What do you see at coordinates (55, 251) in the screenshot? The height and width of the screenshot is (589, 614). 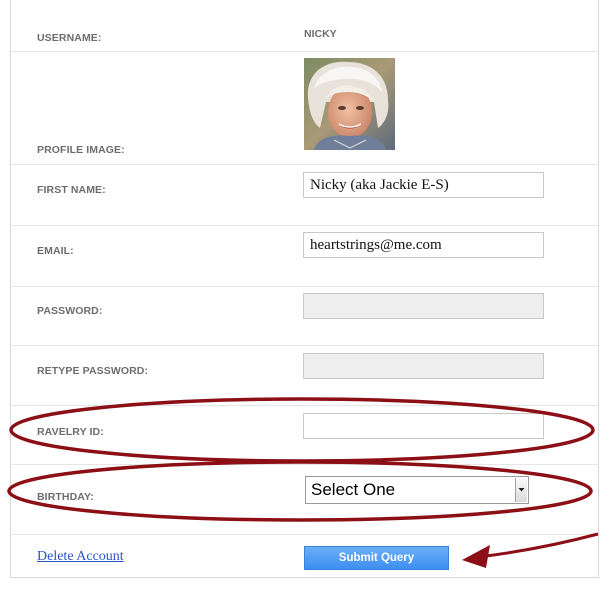 I see `email-label: EMAIL:` at bounding box center [55, 251].